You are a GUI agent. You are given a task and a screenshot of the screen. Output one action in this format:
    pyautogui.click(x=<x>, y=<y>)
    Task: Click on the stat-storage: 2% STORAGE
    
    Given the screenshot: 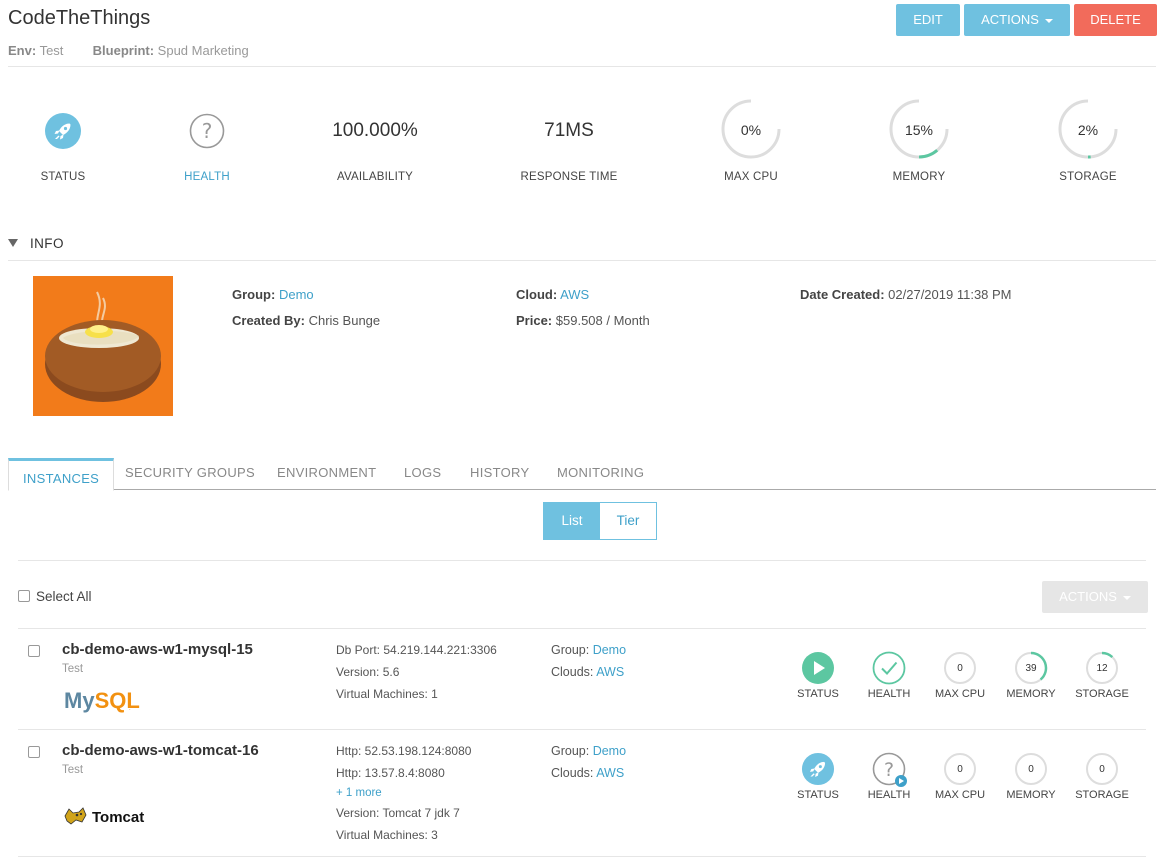 What is the action you would take?
    pyautogui.click(x=1088, y=142)
    